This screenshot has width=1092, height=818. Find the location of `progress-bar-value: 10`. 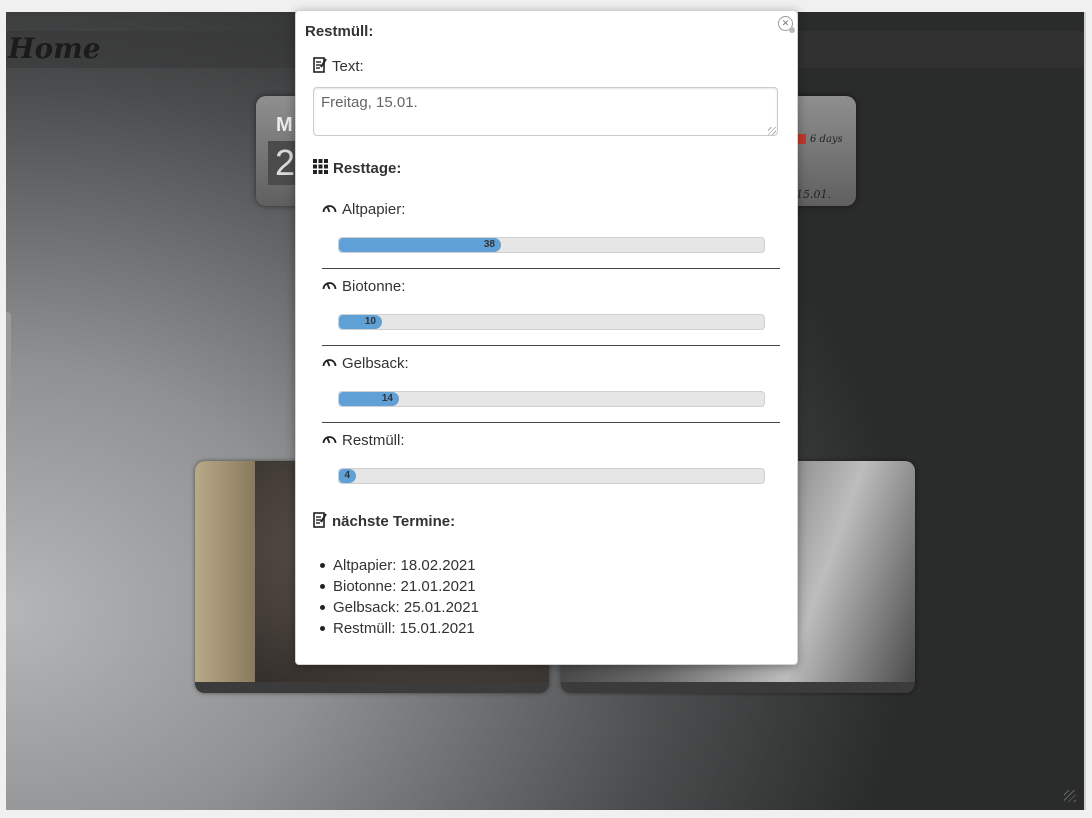

progress-bar-value: 10 is located at coordinates (370, 321).